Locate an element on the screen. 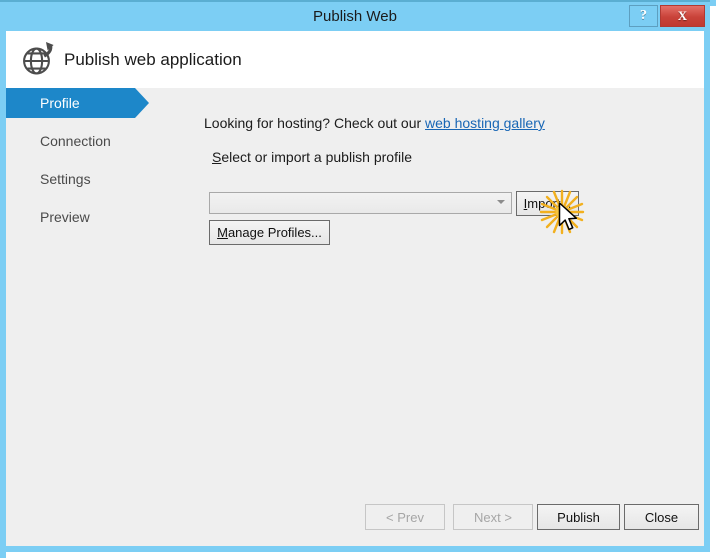 Image resolution: width=716 pixels, height=558 pixels. sidebar-item-label: Connection is located at coordinates (75, 141).